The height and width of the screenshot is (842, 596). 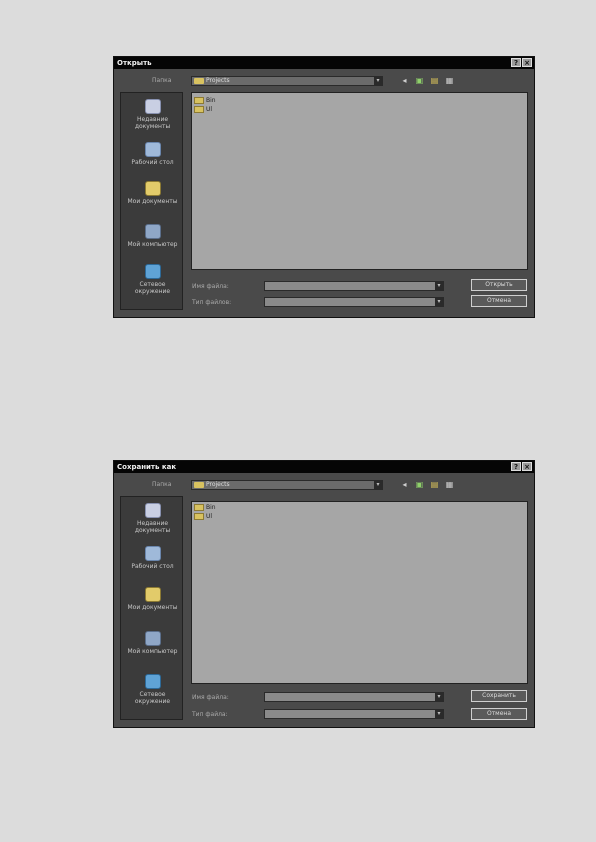 I want to click on open-dialog-titlebar: Открыть ? ×, so click(x=324, y=63).